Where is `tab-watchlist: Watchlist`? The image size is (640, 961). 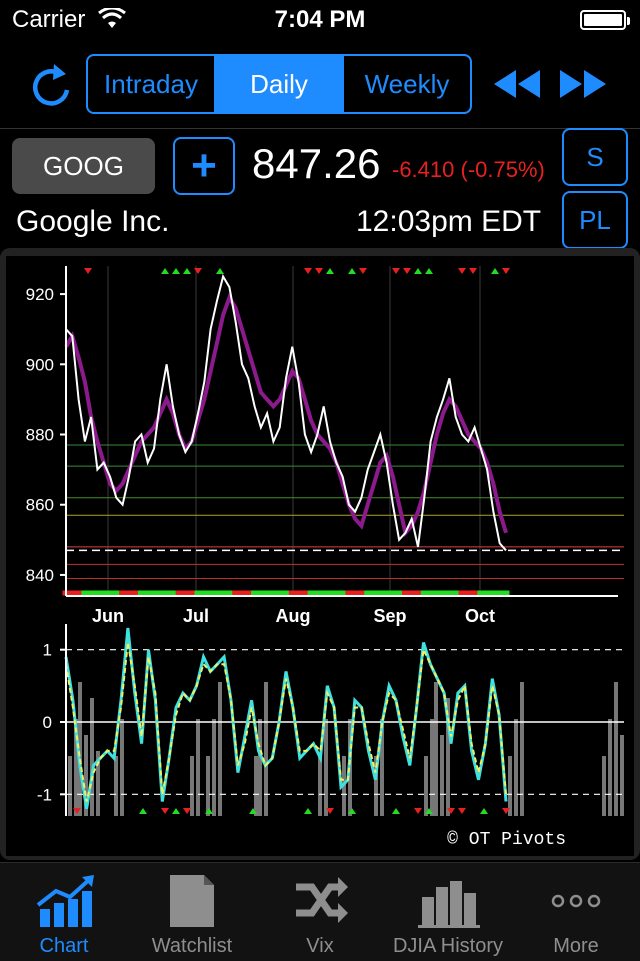 tab-watchlist: Watchlist is located at coordinates (192, 912).